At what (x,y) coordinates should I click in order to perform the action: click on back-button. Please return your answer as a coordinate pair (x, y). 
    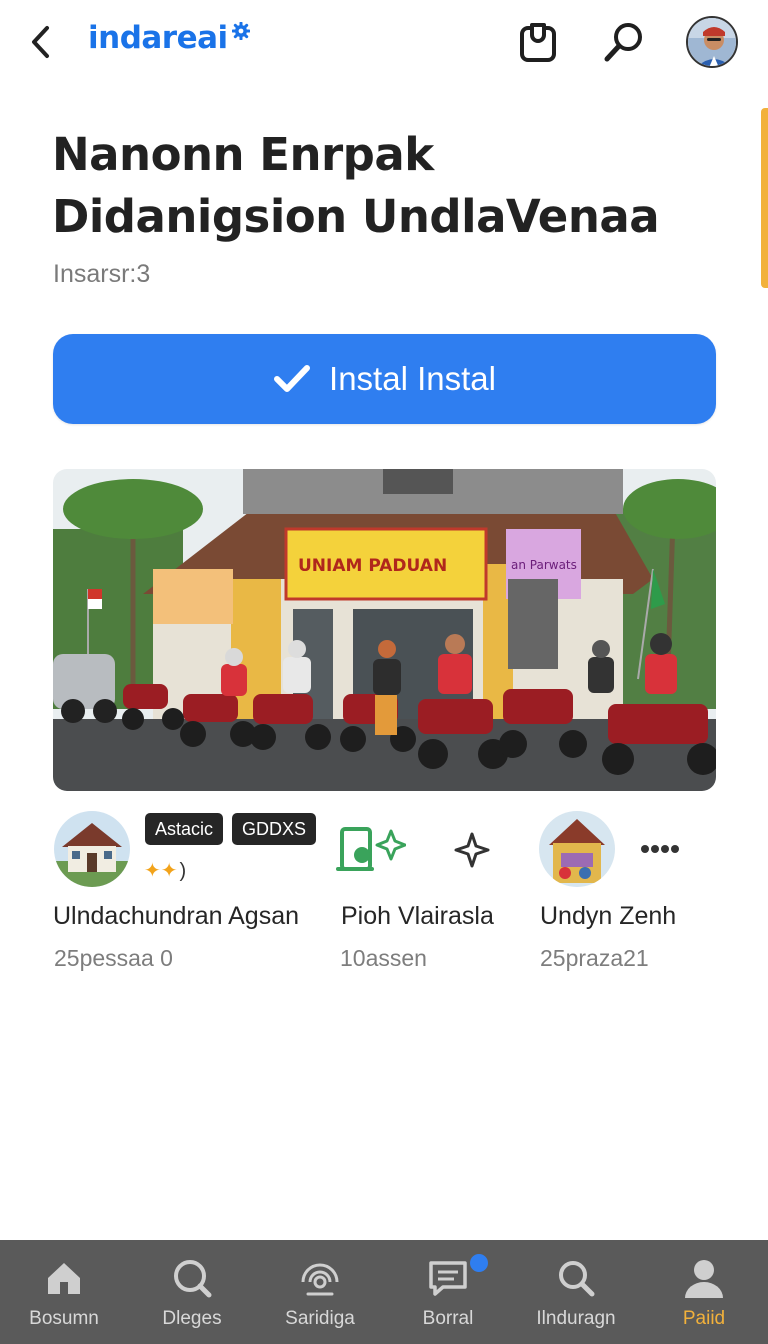
    Looking at the image, I should click on (40, 42).